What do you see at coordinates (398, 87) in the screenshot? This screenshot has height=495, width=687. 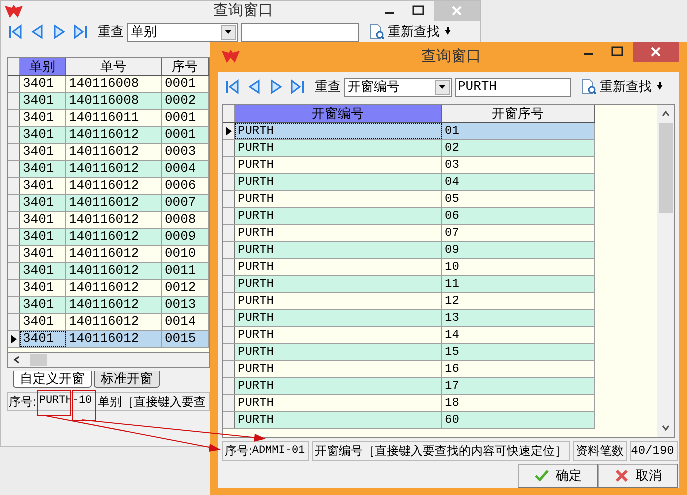 I see `field-dropdown: 开窗编号` at bounding box center [398, 87].